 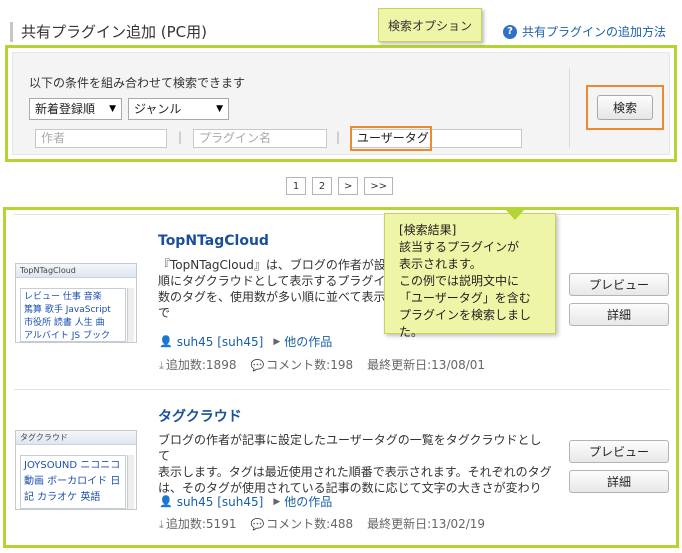 What do you see at coordinates (465, 323) in the screenshot?
I see `callout-line: プラグインを検索しました。` at bounding box center [465, 323].